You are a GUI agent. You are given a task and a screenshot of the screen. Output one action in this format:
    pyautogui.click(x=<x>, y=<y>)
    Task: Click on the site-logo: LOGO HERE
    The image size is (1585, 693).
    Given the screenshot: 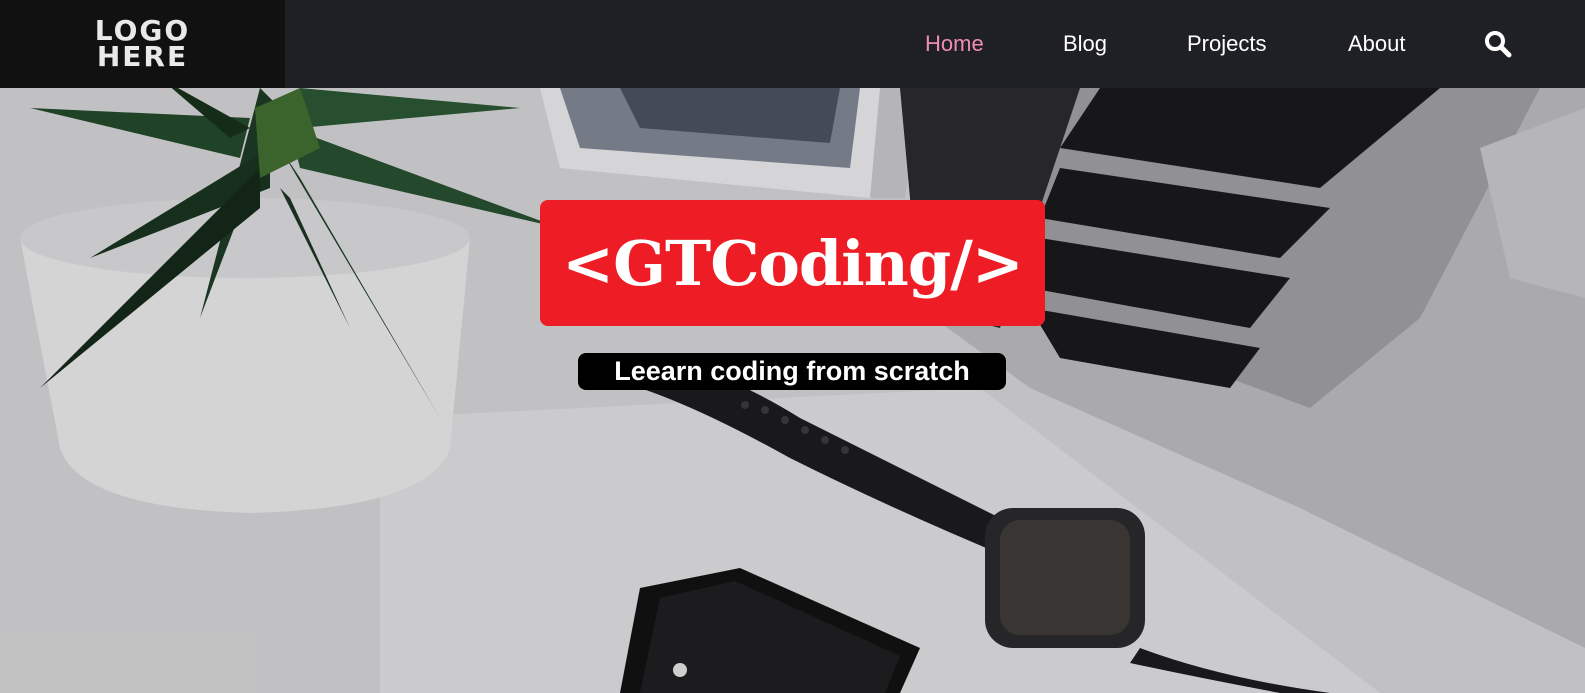 What is the action you would take?
    pyautogui.click(x=142, y=44)
    